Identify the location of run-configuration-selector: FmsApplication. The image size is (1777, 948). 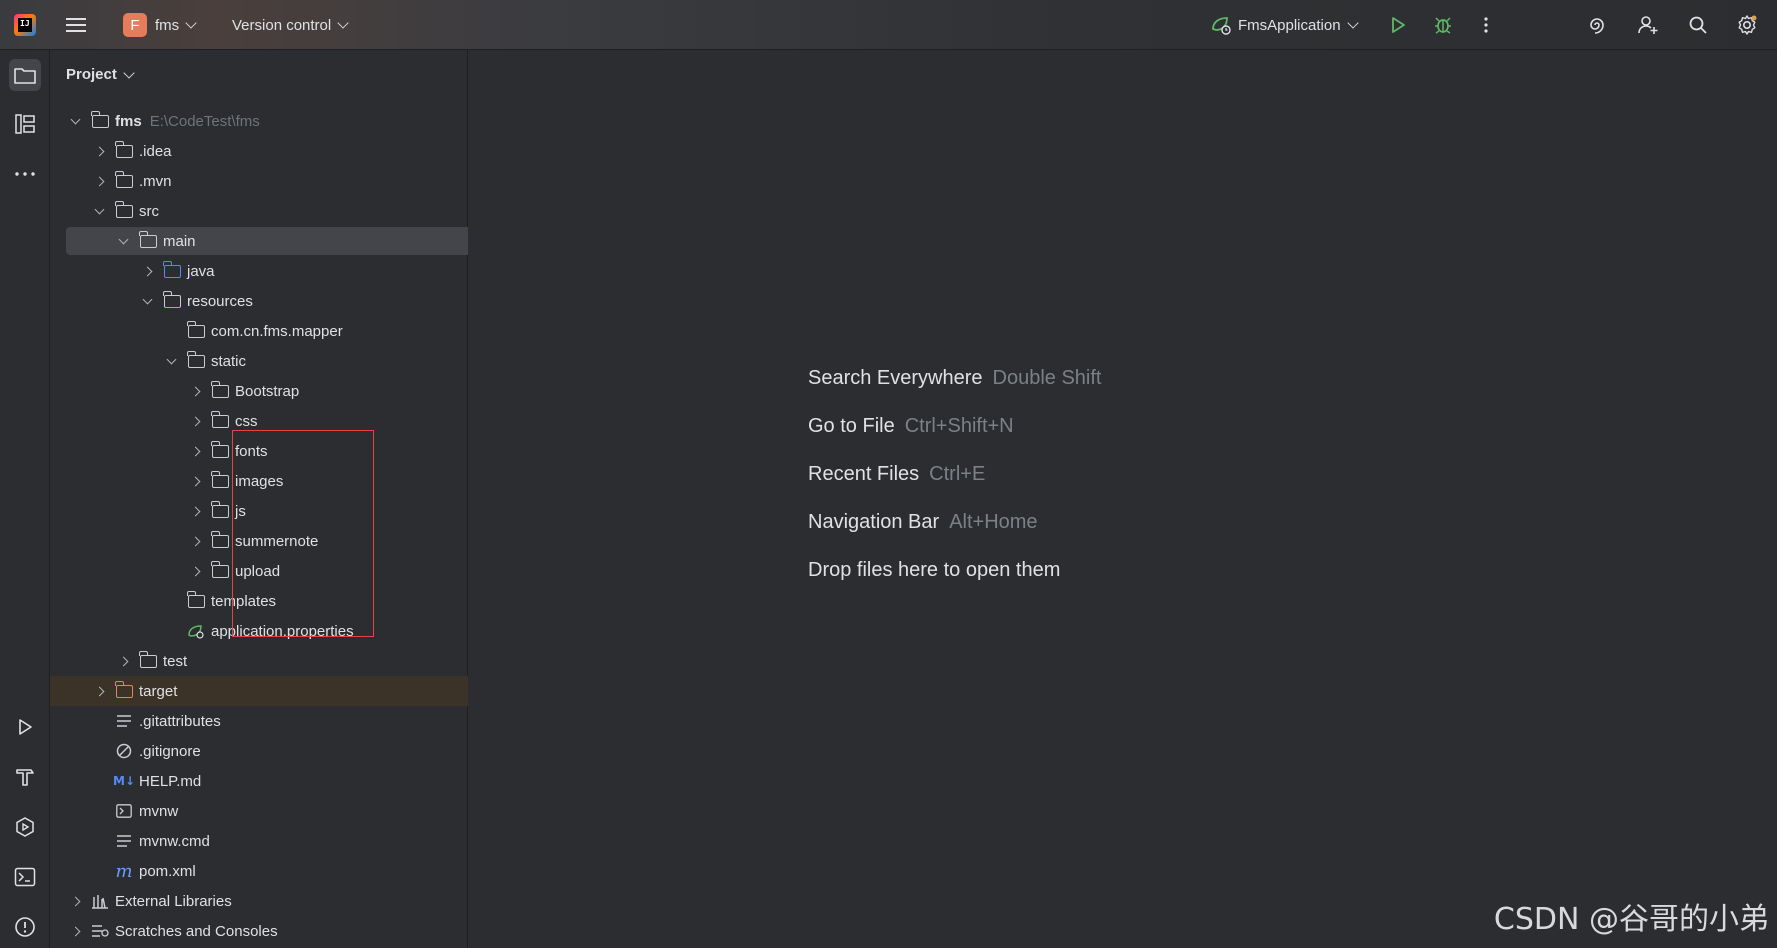
(1284, 25).